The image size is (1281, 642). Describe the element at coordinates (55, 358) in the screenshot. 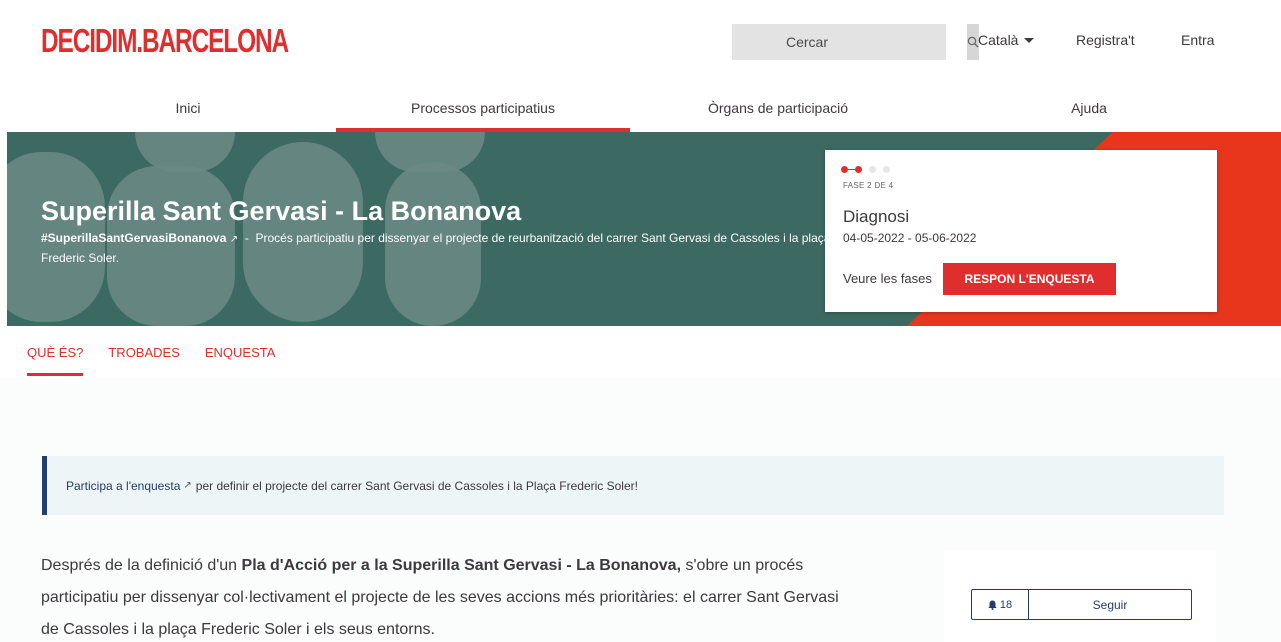

I see `tab-que-es: QUÈ ÉS?` at that location.